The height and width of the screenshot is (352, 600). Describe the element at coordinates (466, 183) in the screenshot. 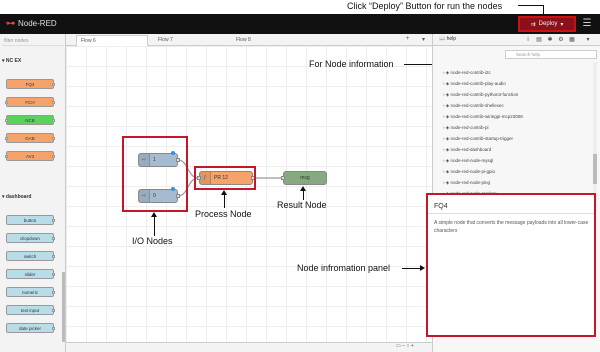

I see `list-item: › ◈ node-red-node-ping` at that location.